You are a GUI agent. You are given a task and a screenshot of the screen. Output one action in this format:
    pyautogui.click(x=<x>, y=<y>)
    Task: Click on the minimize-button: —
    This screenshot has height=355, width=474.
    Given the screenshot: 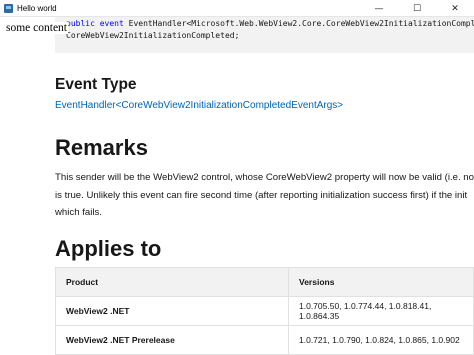 What is the action you would take?
    pyautogui.click(x=379, y=8)
    